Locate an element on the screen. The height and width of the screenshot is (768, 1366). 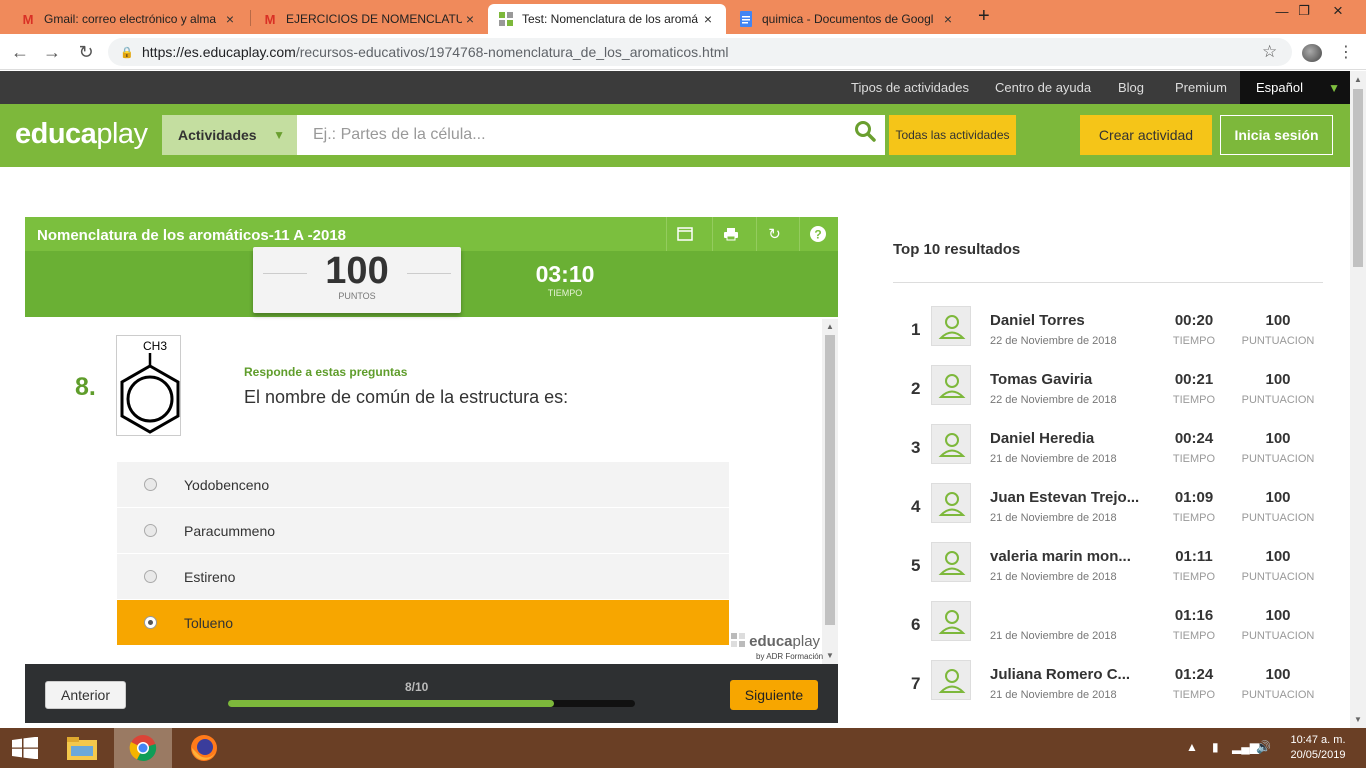
nav-premium: Premium is located at coordinates (1201, 87).